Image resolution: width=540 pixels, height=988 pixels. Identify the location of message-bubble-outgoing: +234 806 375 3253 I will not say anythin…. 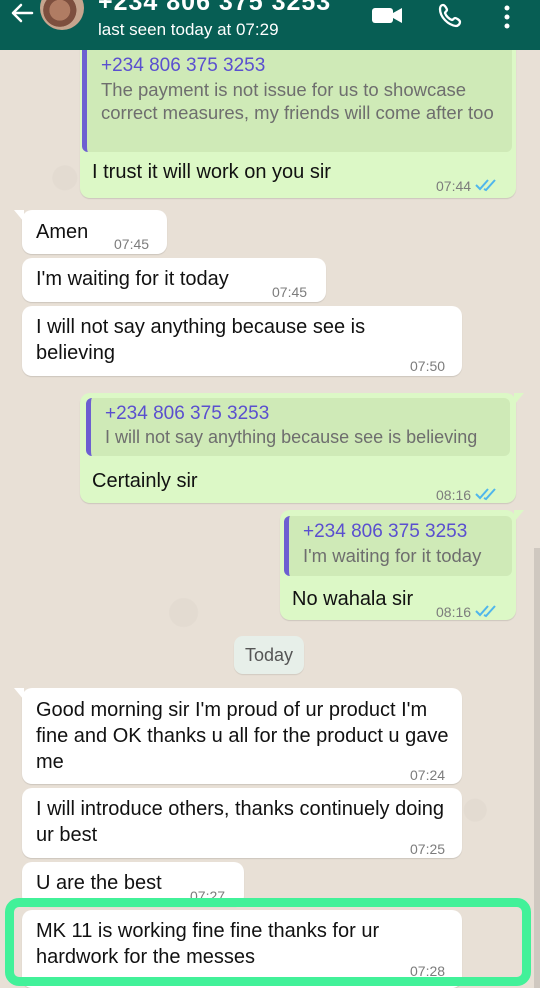
(302, 448).